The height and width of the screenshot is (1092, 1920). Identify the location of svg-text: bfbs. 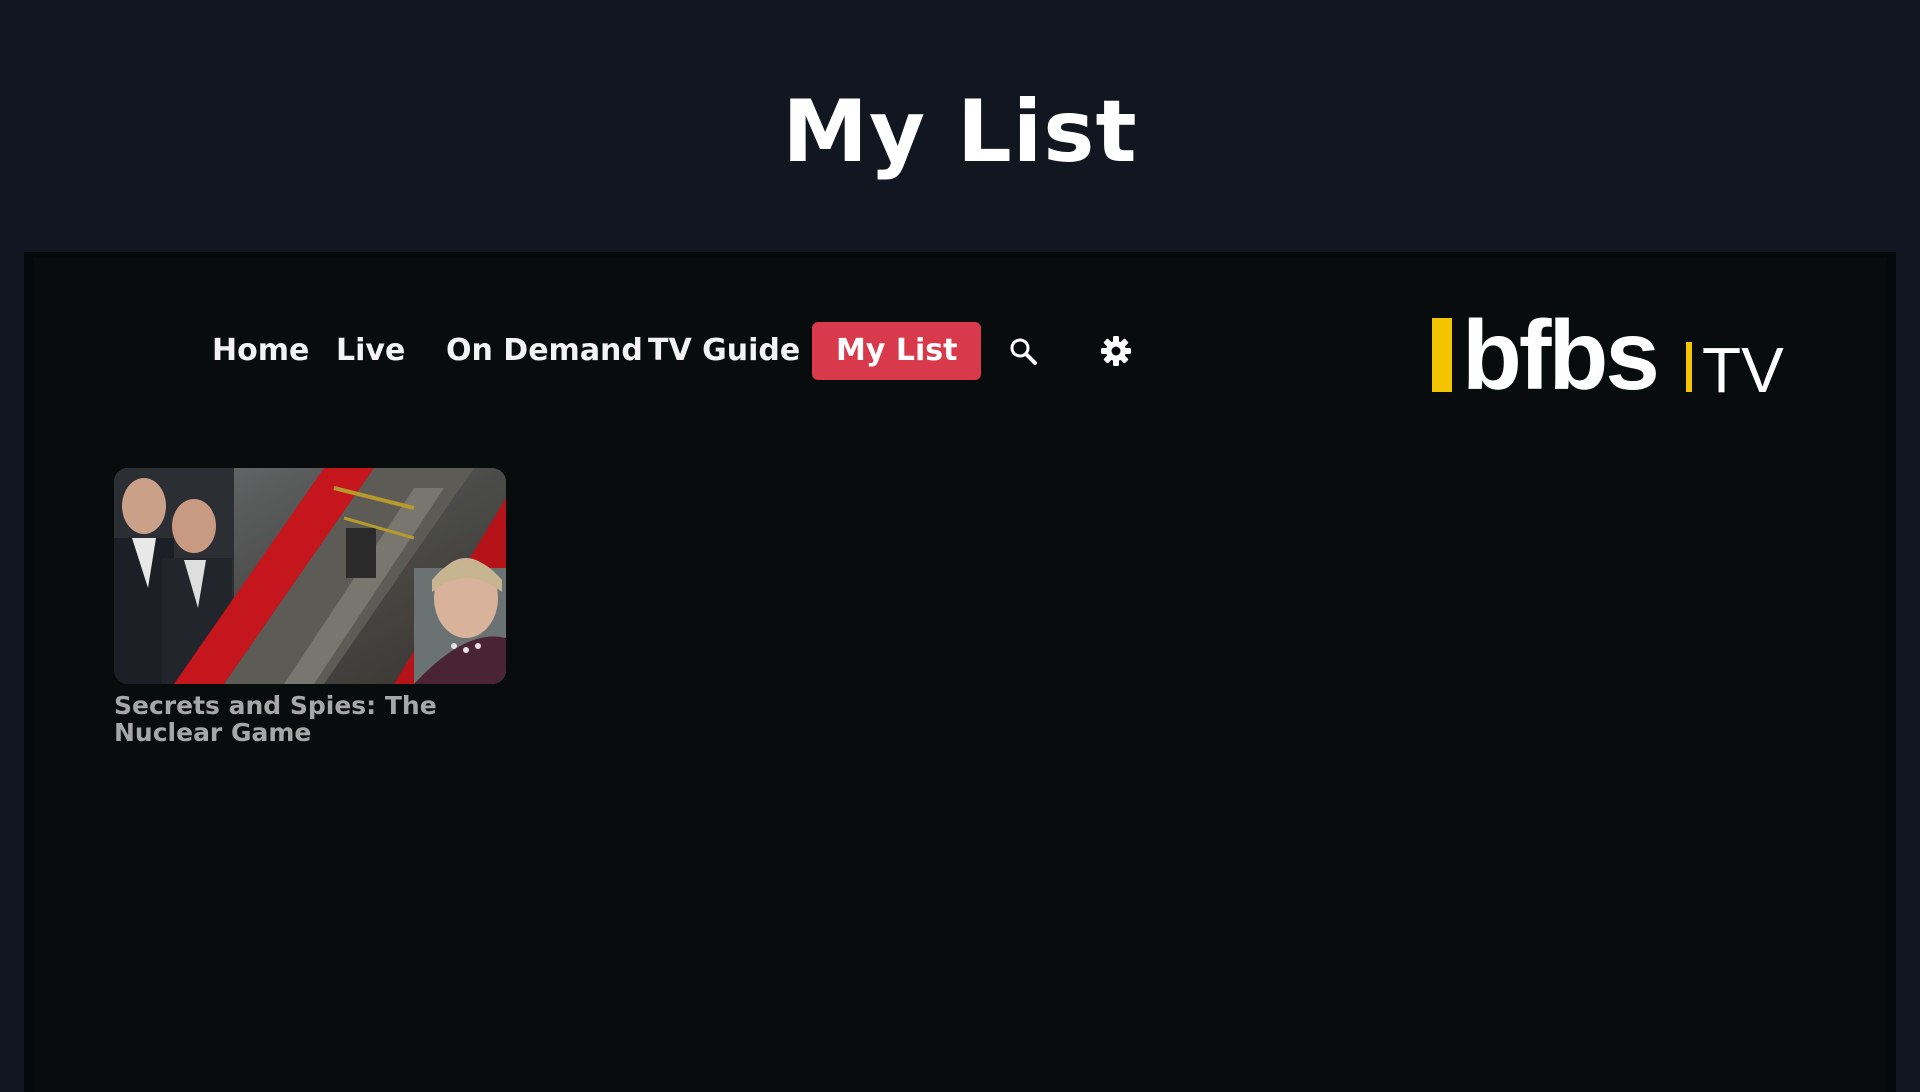
(1559, 355).